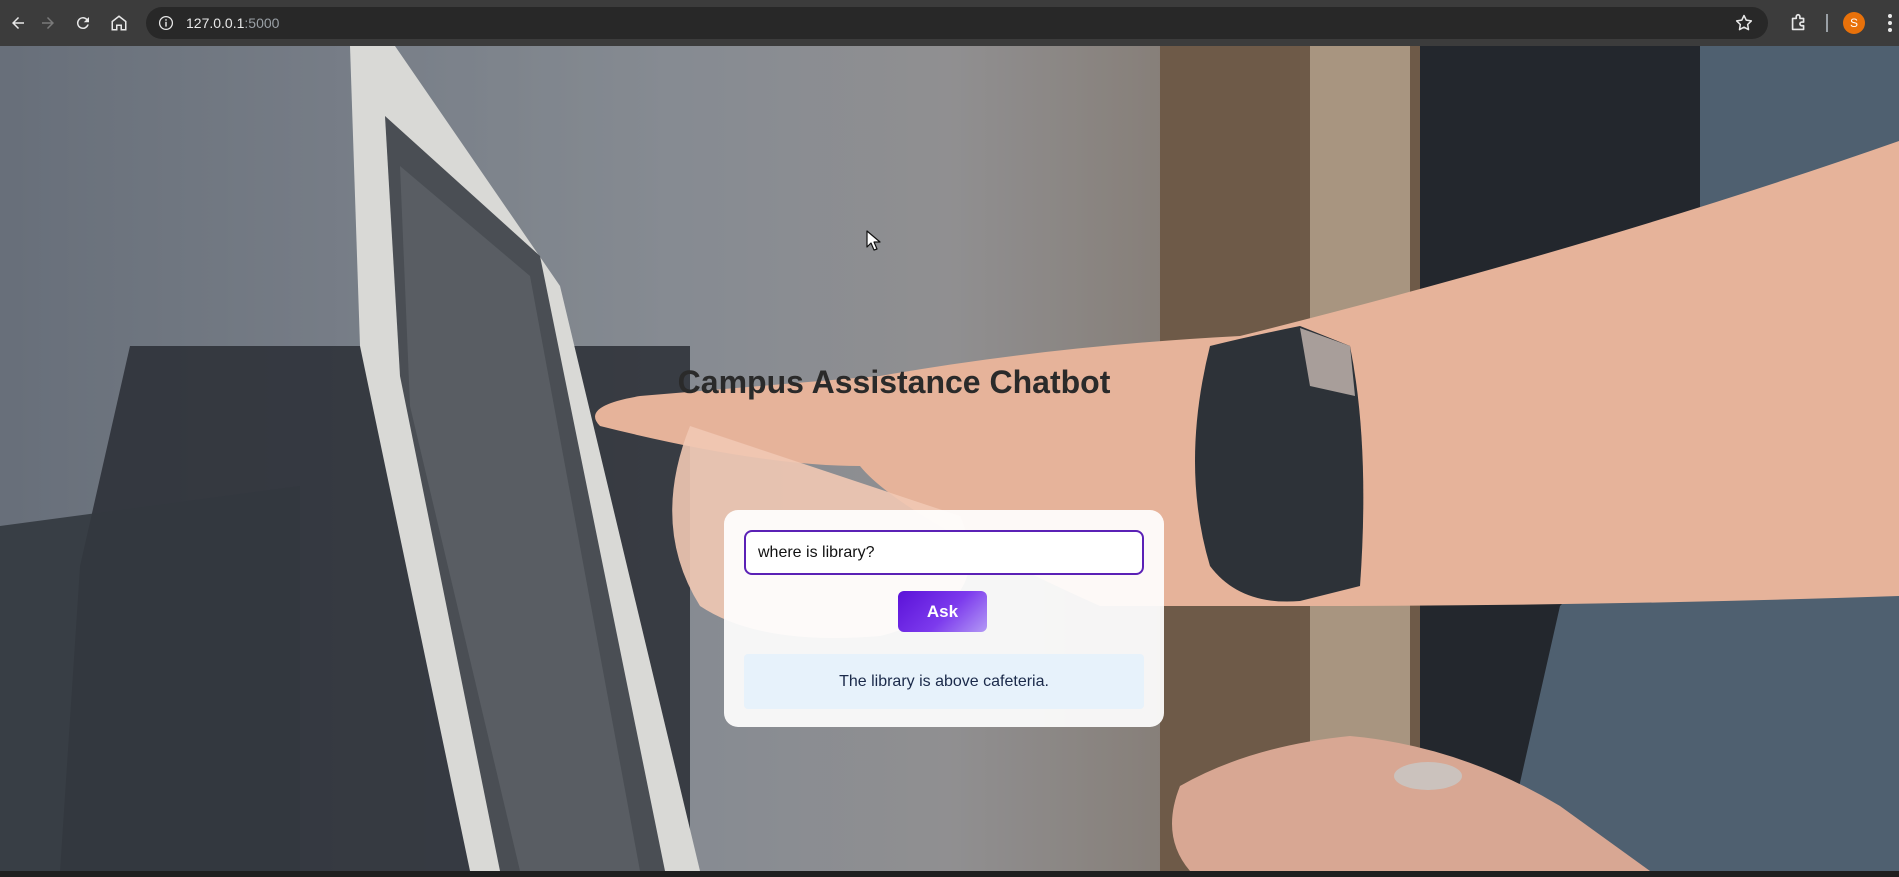 This screenshot has width=1899, height=877. I want to click on home-button, so click(119, 23).